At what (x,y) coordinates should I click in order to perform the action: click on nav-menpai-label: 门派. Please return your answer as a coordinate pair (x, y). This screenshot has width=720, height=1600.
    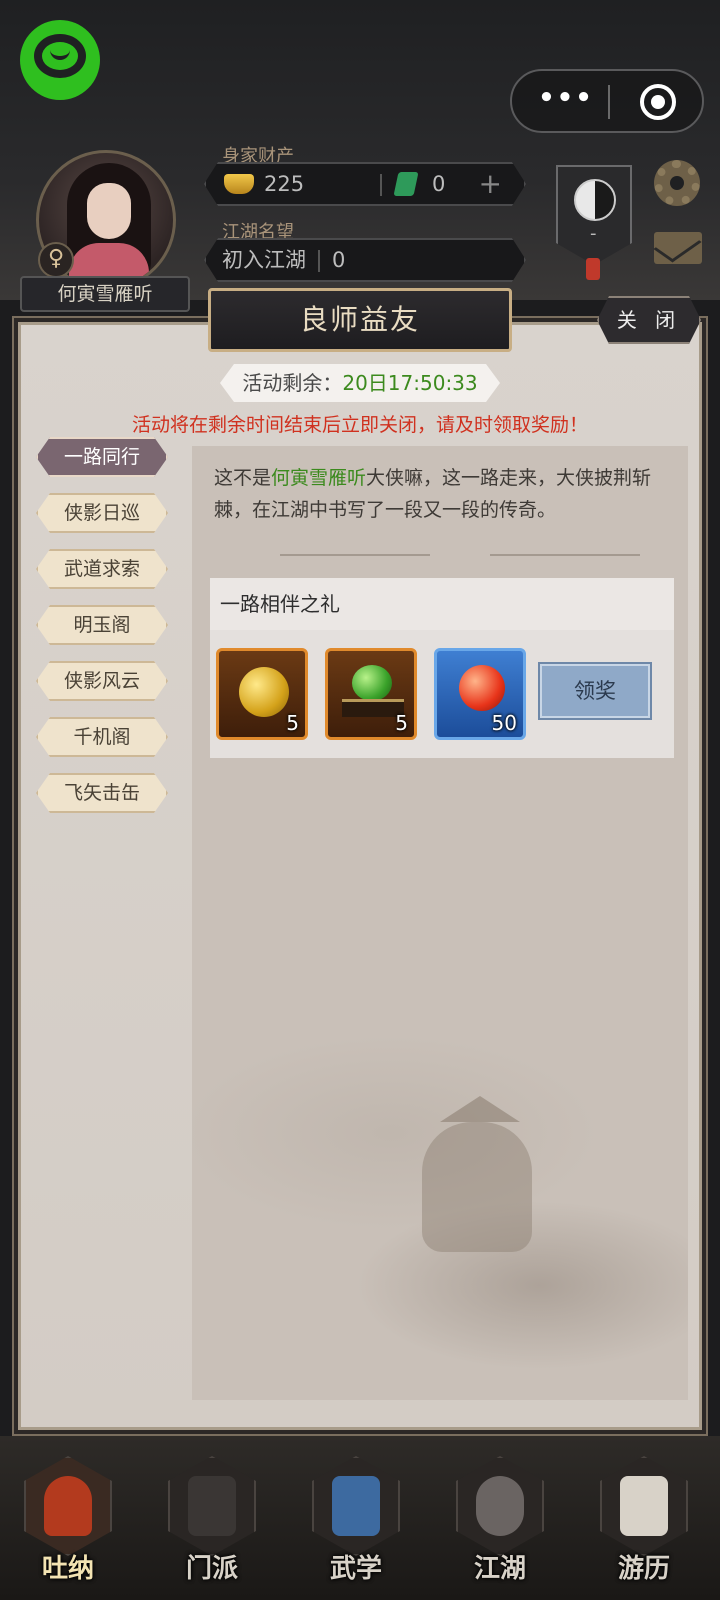
    Looking at the image, I should click on (211, 1569).